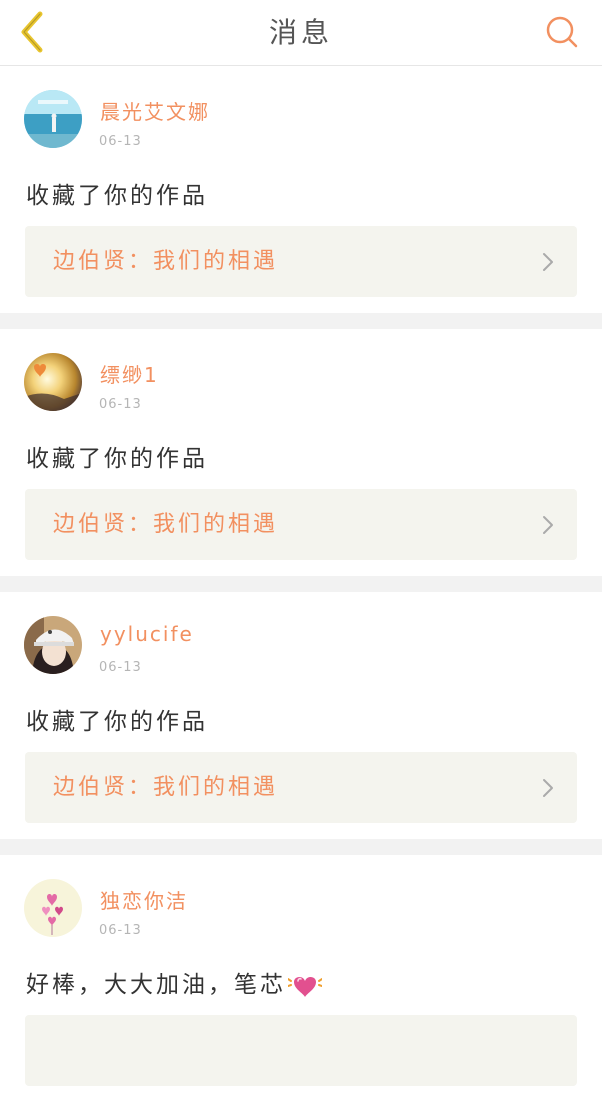  What do you see at coordinates (144, 899) in the screenshot?
I see `username: 独恋你洁` at bounding box center [144, 899].